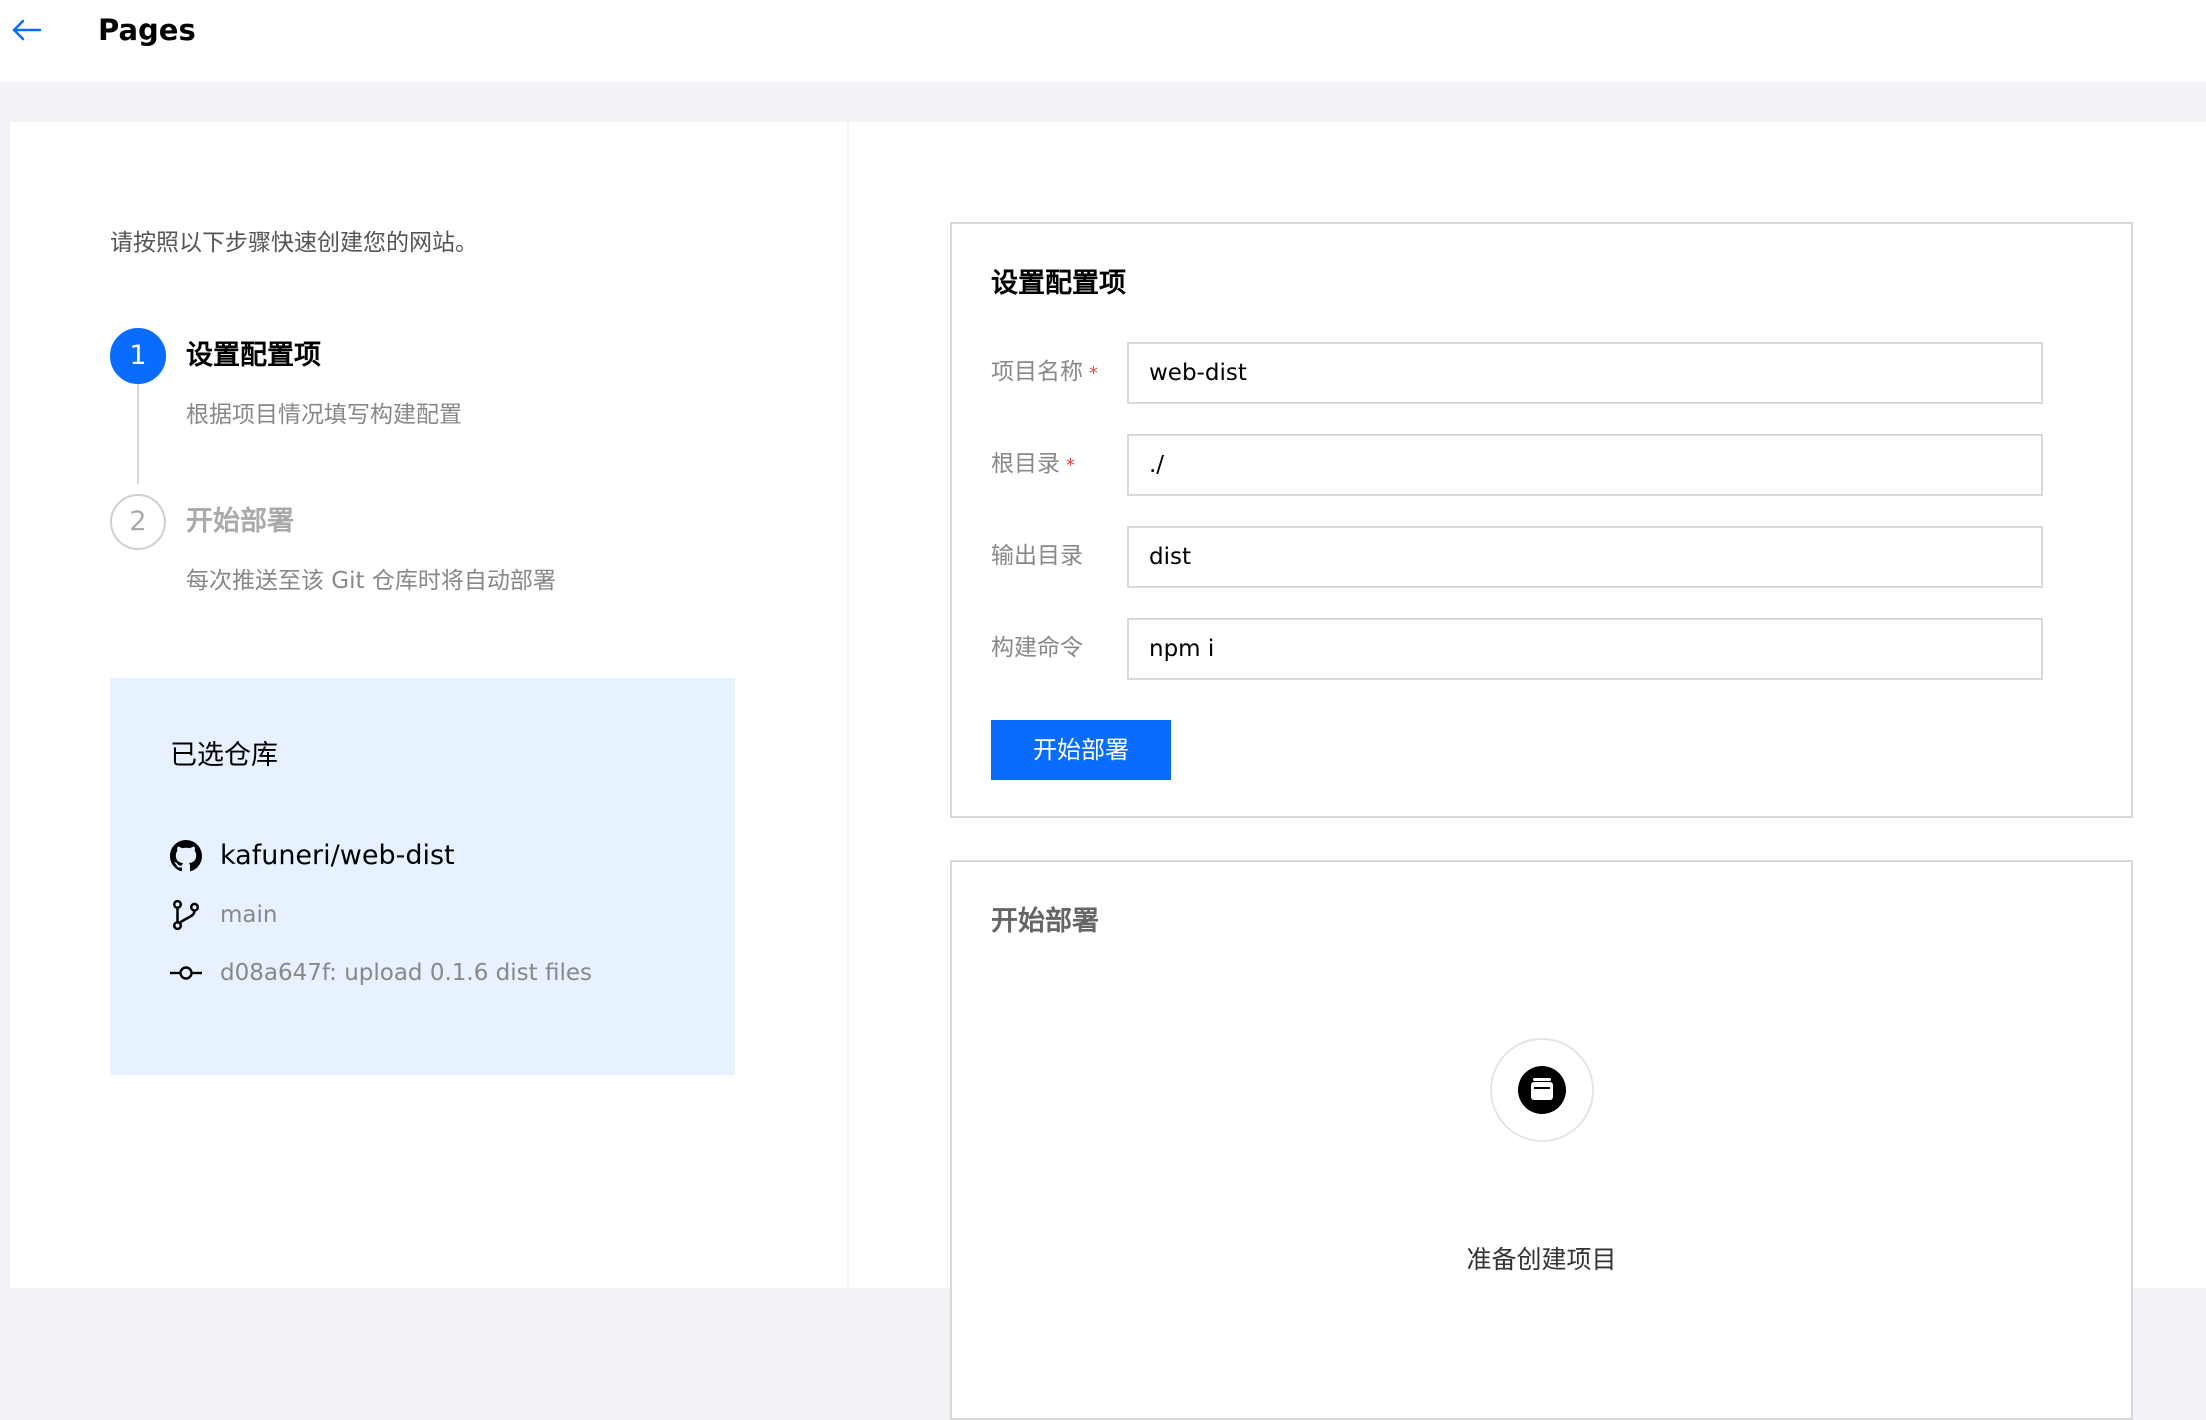  I want to click on git-branch-icon, so click(186, 915).